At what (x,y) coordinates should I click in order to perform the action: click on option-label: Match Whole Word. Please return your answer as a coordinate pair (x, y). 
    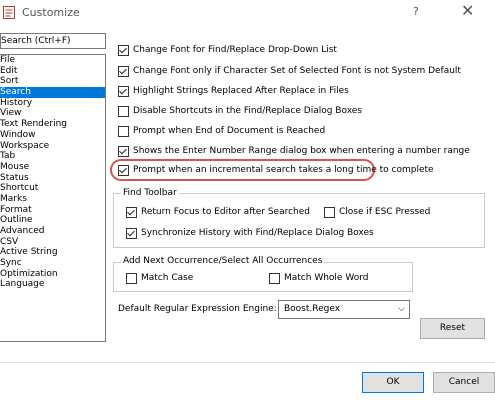
    Looking at the image, I should click on (326, 278).